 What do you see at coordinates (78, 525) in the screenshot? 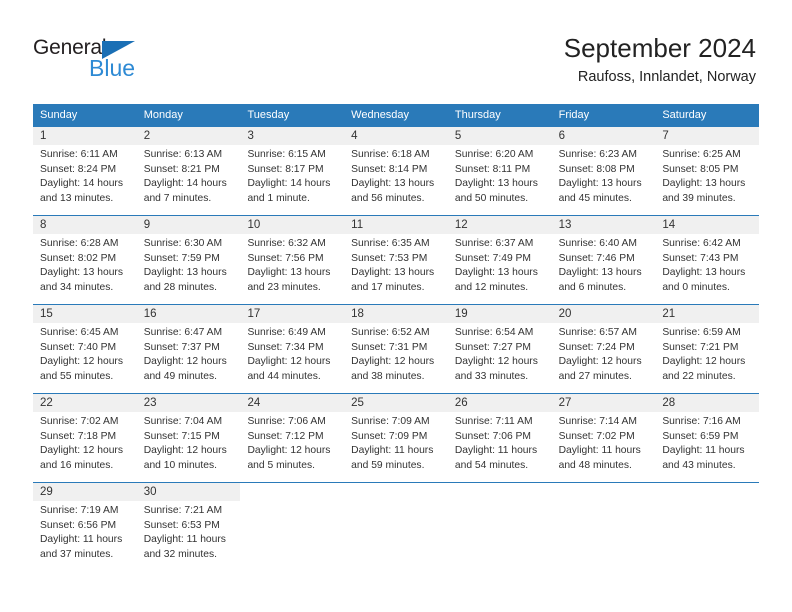
I see `sunset-text: Sunset: 6:56 PM` at bounding box center [78, 525].